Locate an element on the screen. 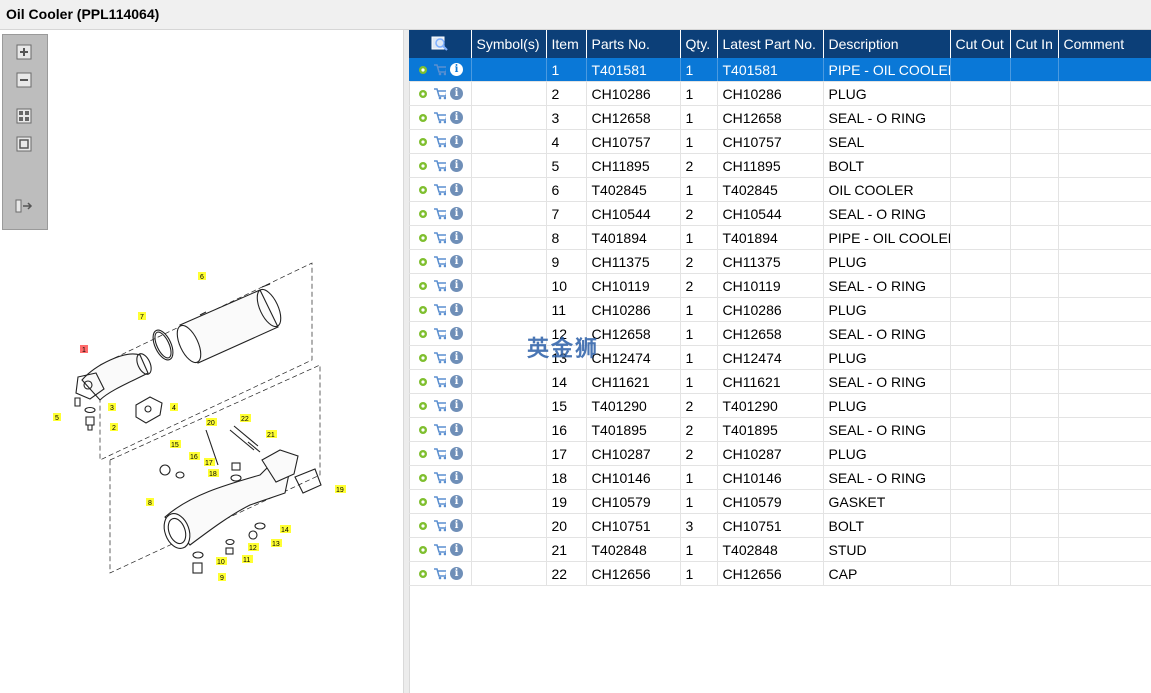 Image resolution: width=1151 pixels, height=693 pixels. column-header-cut-in: Cut In is located at coordinates (1034, 44).